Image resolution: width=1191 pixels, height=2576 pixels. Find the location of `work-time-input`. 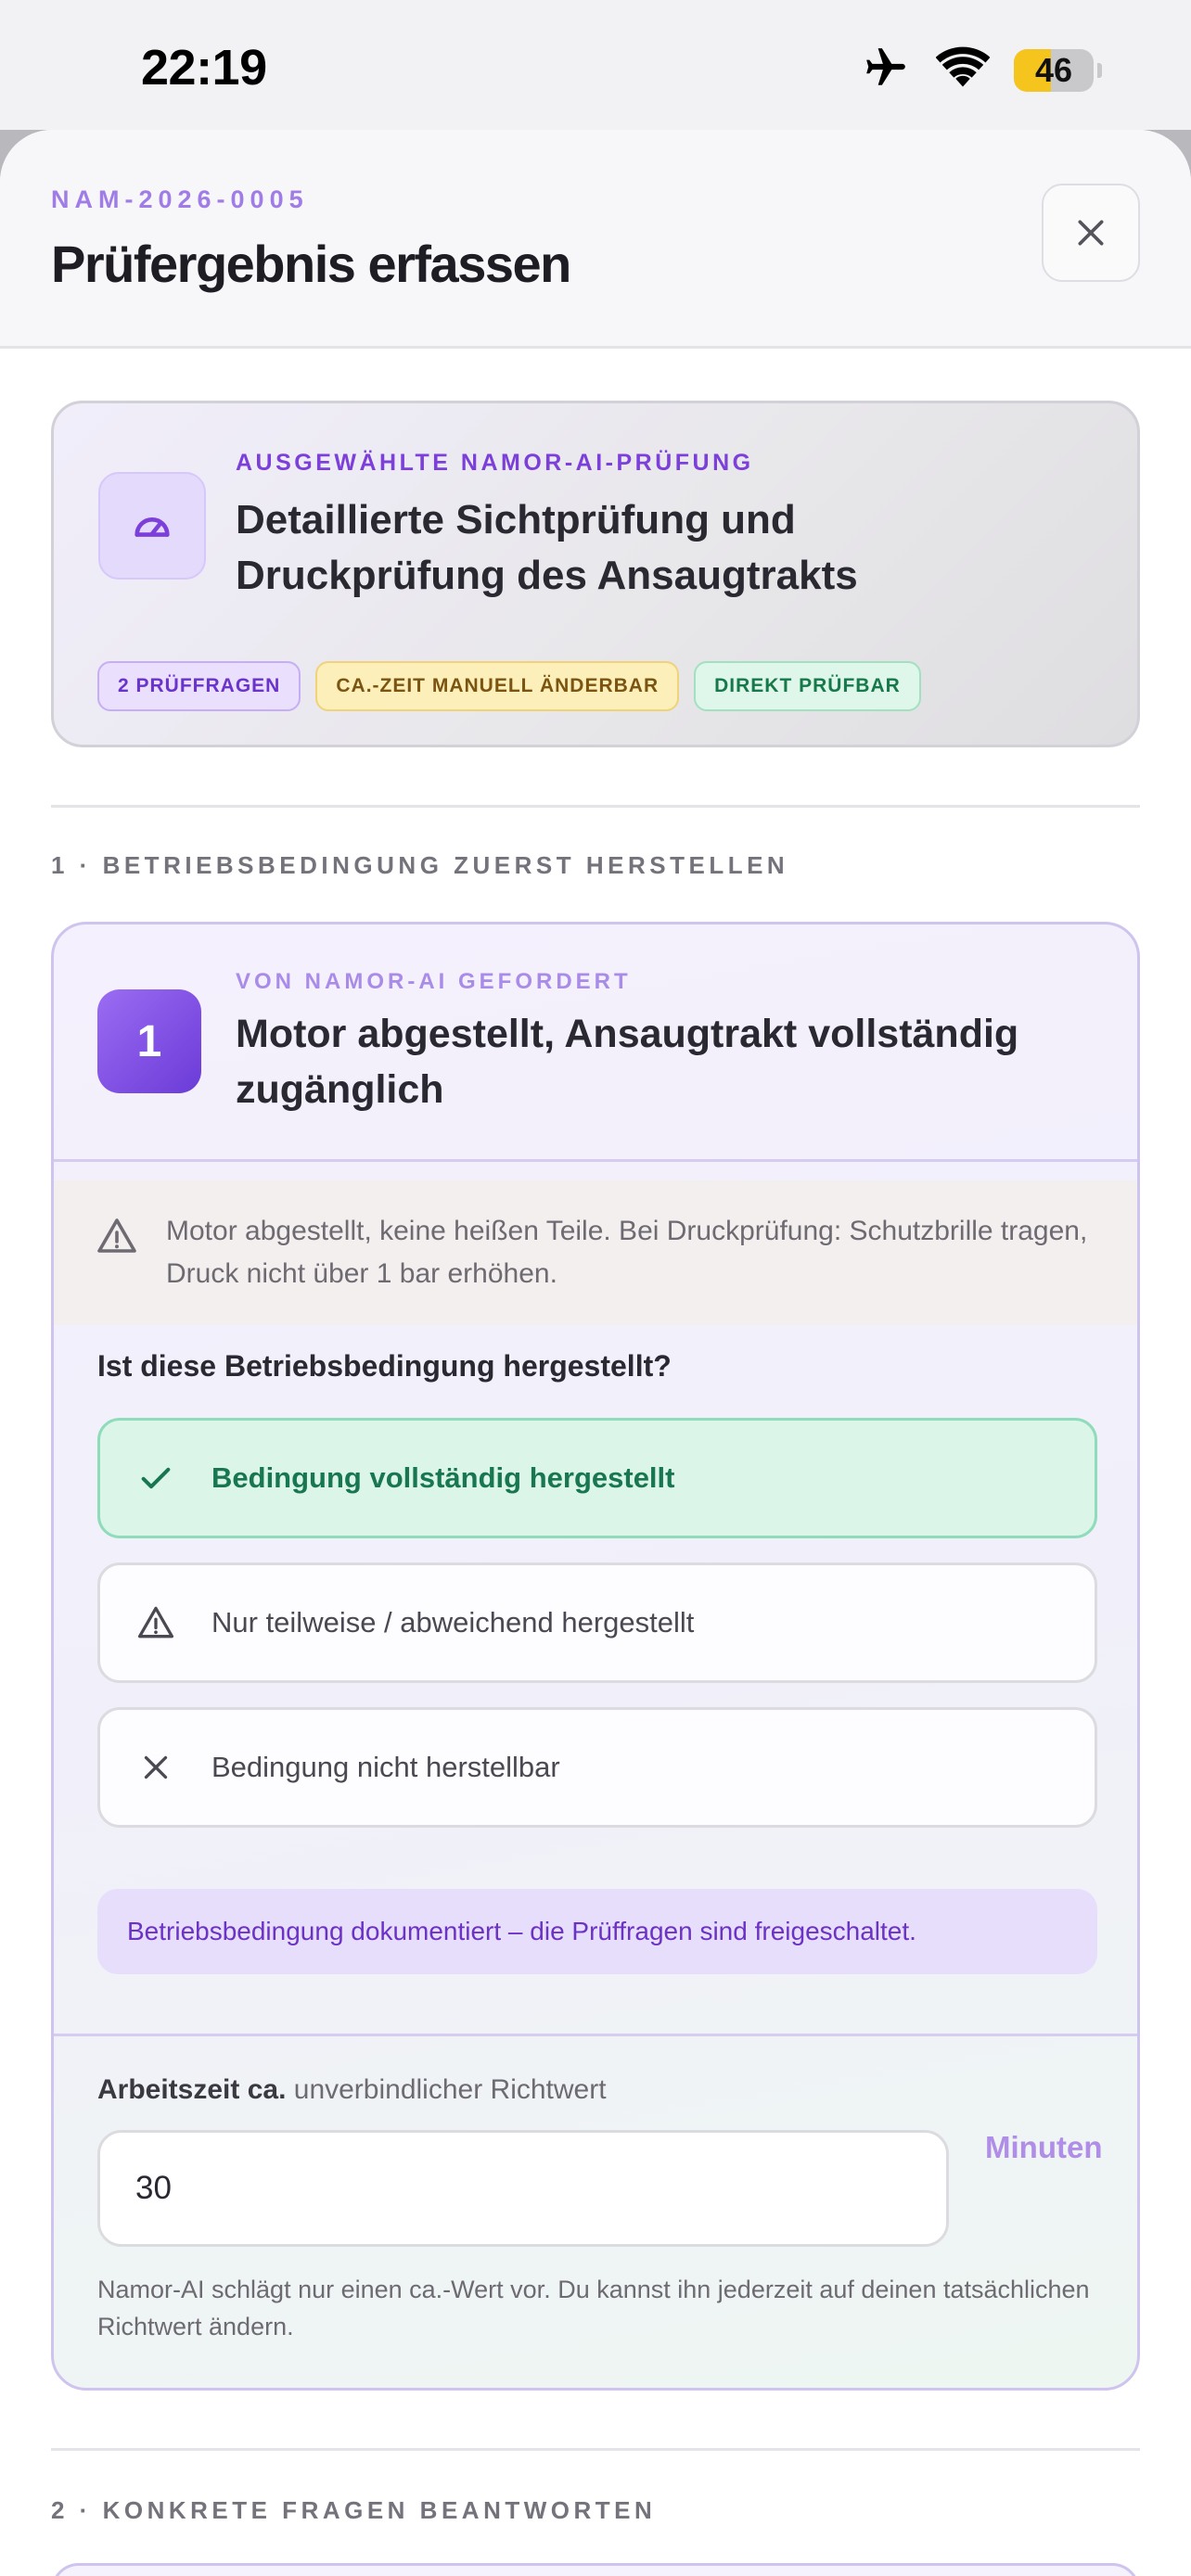

work-time-input is located at coordinates (523, 2188).